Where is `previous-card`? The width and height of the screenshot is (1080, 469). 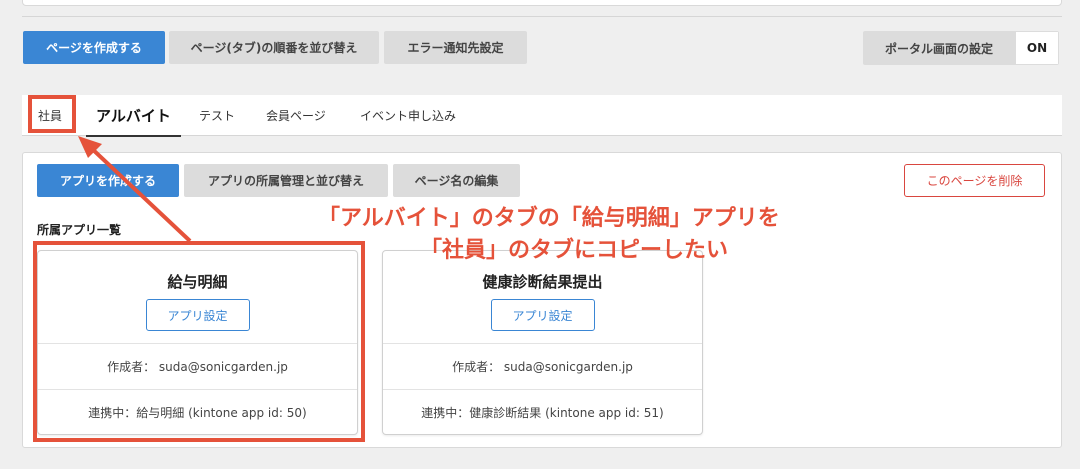
previous-card is located at coordinates (542, 3).